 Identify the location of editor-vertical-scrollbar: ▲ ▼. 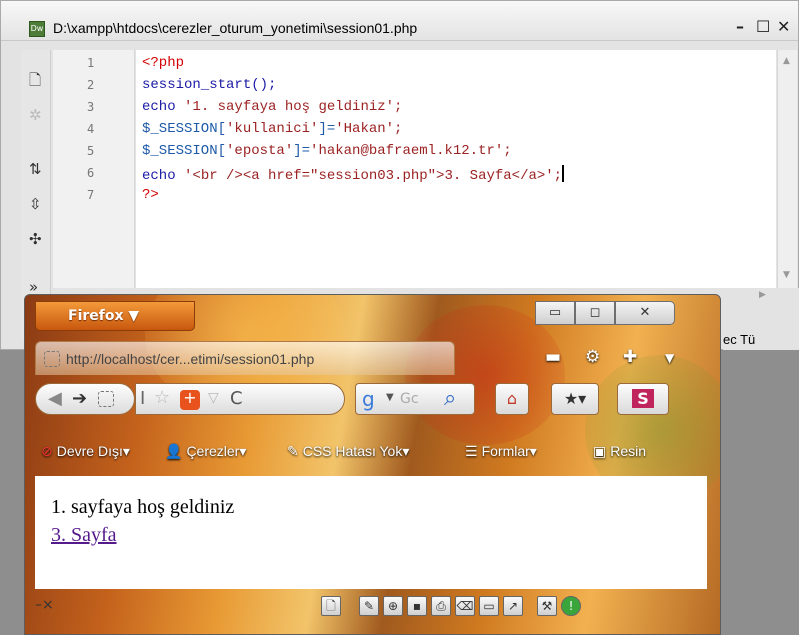
(787, 169).